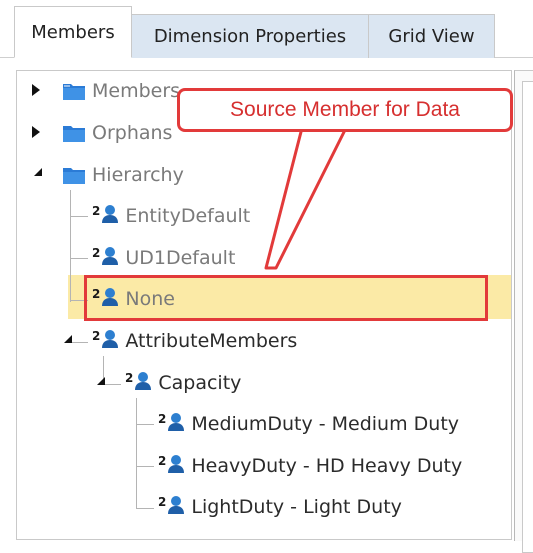 This screenshot has height=553, width=533. I want to click on callout-pointer-arrow, so click(306, 198).